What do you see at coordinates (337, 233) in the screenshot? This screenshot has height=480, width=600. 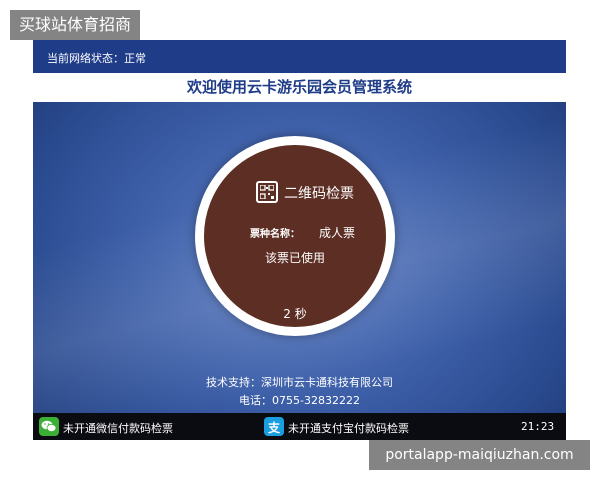 I see `ticket-type-value: 成人票` at bounding box center [337, 233].